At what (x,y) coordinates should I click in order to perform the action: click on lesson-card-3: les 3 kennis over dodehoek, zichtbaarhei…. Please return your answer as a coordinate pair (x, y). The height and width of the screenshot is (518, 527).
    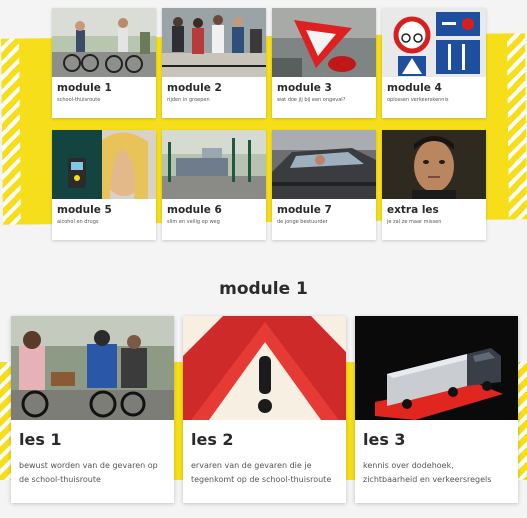
    Looking at the image, I should click on (436, 409).